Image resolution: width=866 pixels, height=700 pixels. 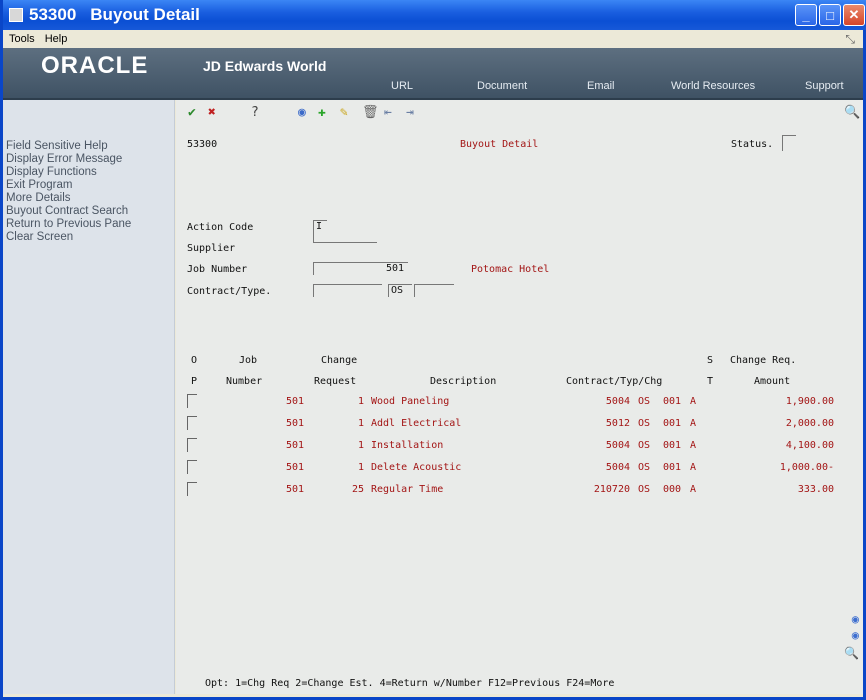 I want to click on header-status-1: S, so click(x=710, y=360).